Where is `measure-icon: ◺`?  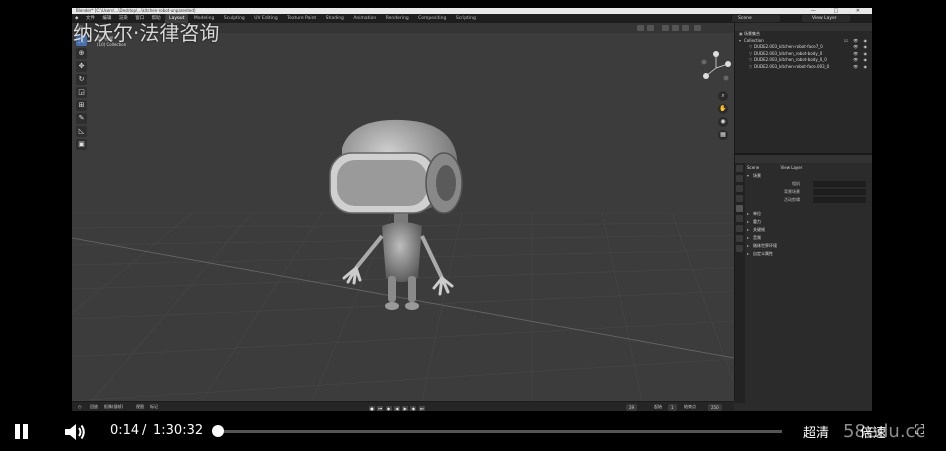
measure-icon: ◺ is located at coordinates (81, 131).